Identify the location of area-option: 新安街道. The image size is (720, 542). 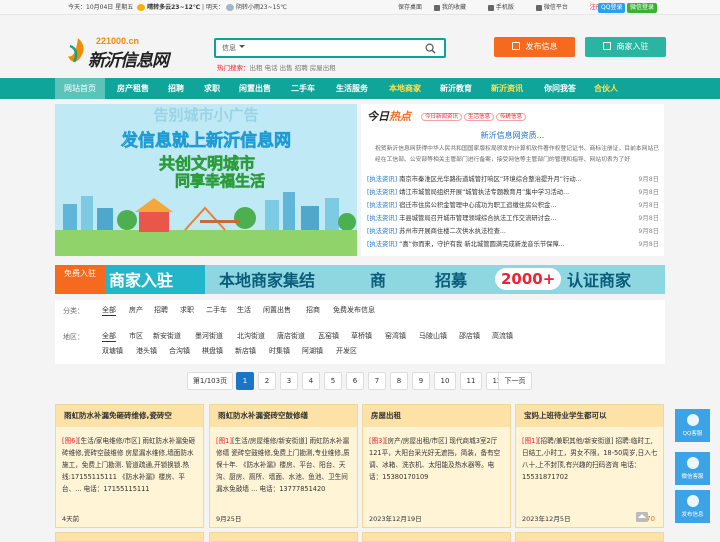
(167, 336).